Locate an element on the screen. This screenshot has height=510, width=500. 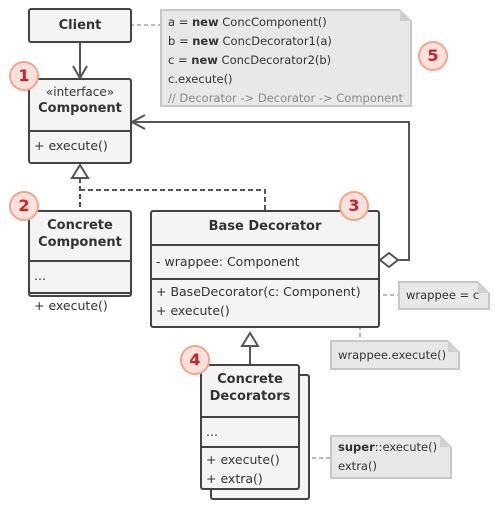
note-line: super::execute() is located at coordinates (391, 447).